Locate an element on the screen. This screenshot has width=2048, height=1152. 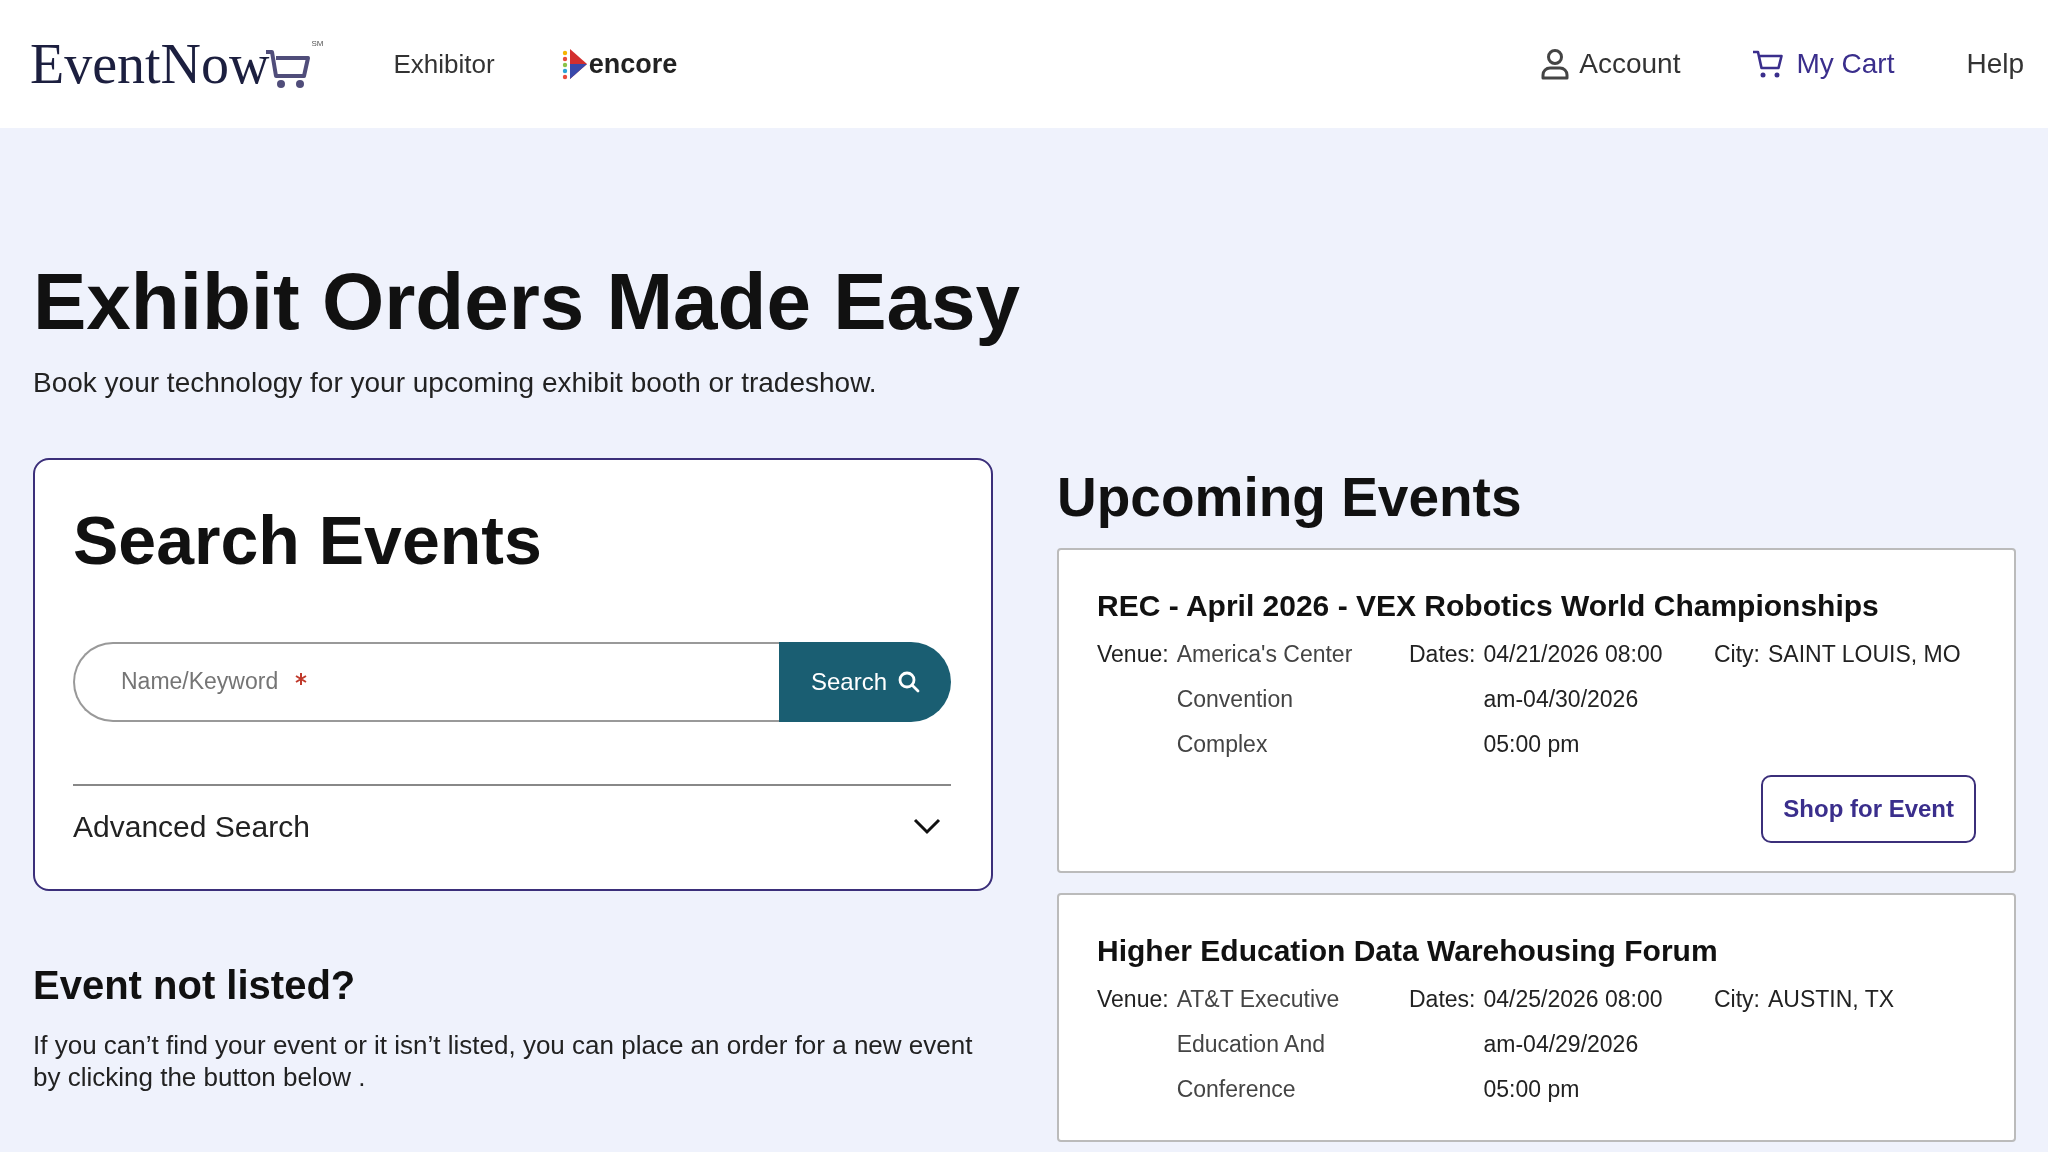
field-value: America's Center Convention Complex is located at coordinates (1265, 699).